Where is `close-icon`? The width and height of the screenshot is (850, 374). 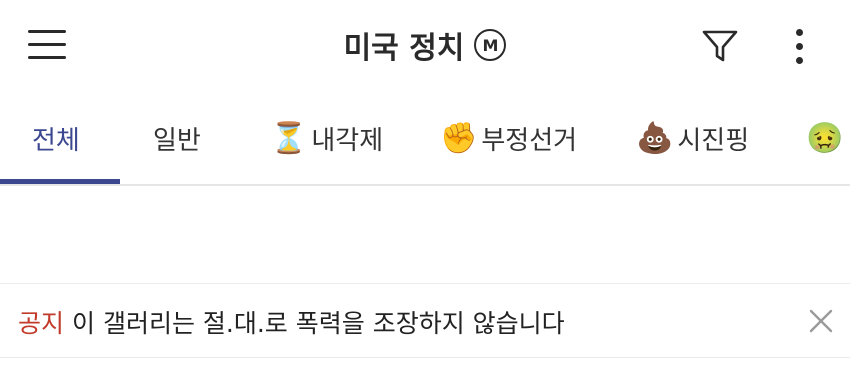 close-icon is located at coordinates (821, 321).